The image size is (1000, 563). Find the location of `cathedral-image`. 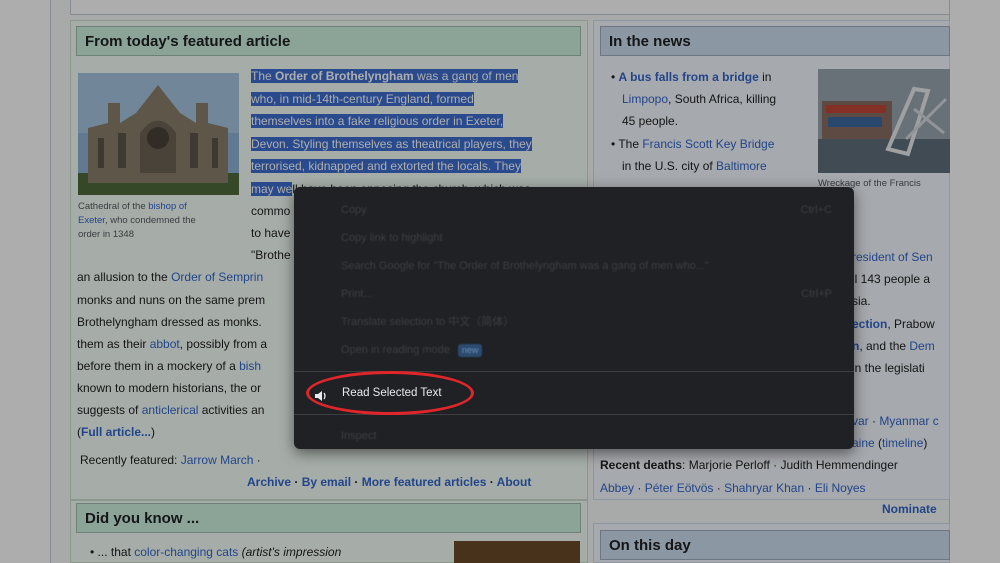

cathedral-image is located at coordinates (158, 134).